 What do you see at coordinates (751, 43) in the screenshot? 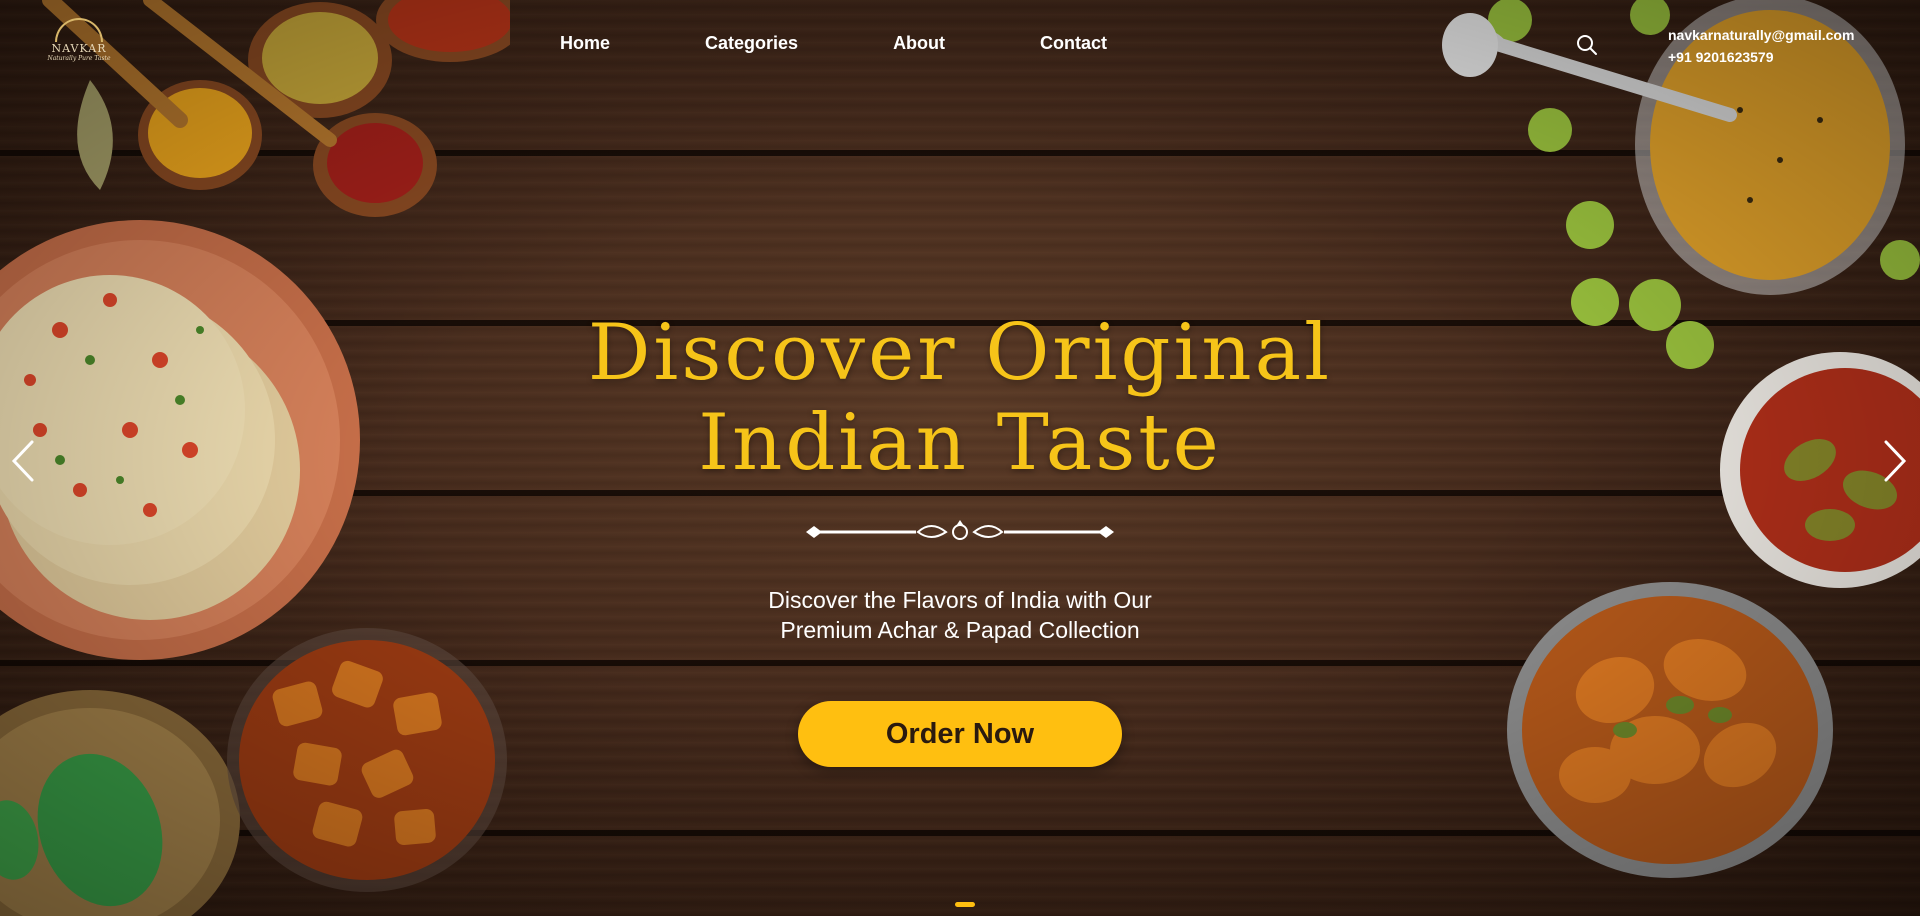
I see `nav-categories: Categories` at bounding box center [751, 43].